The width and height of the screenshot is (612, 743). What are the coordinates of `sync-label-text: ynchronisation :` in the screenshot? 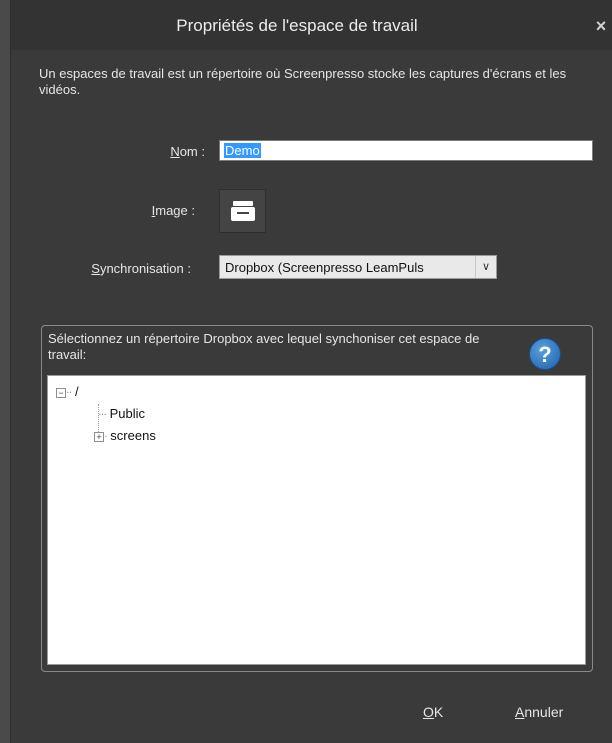 It's located at (145, 268).